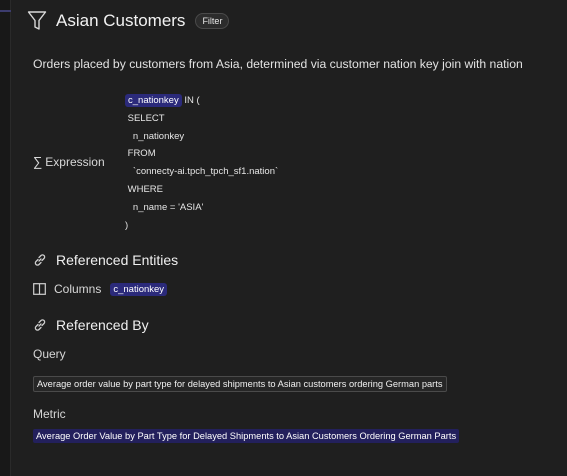 The height and width of the screenshot is (476, 567). I want to click on panel-header: Asian Customers Filter, so click(128, 21).